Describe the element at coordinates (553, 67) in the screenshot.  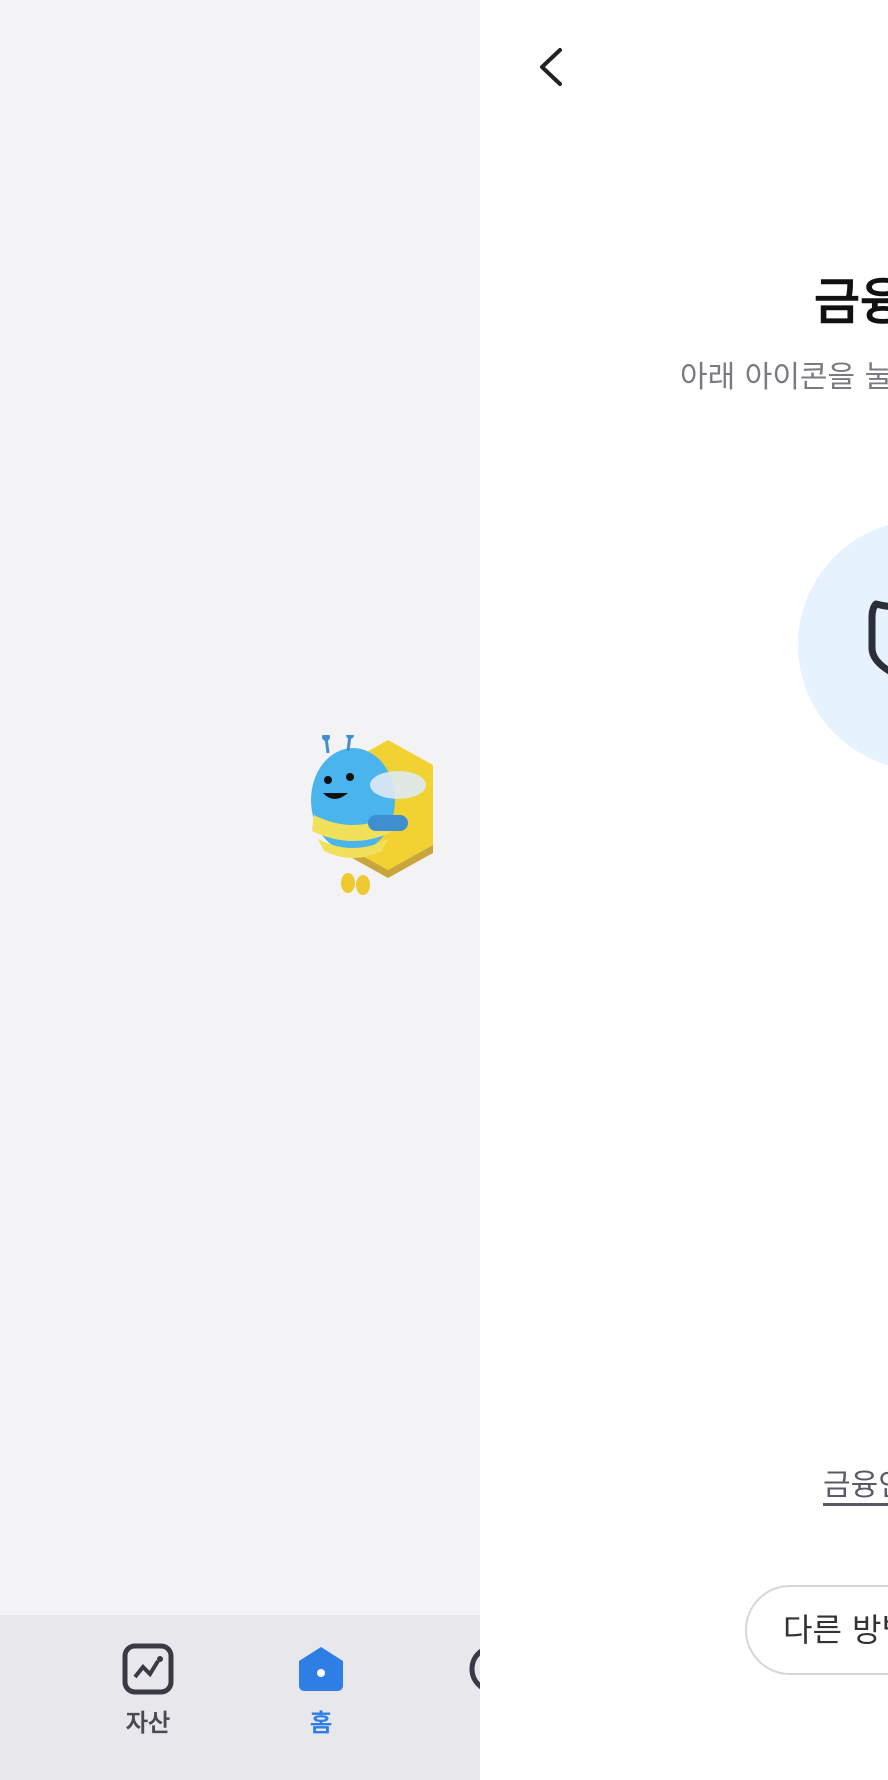
I see `back-arrow-icon` at that location.